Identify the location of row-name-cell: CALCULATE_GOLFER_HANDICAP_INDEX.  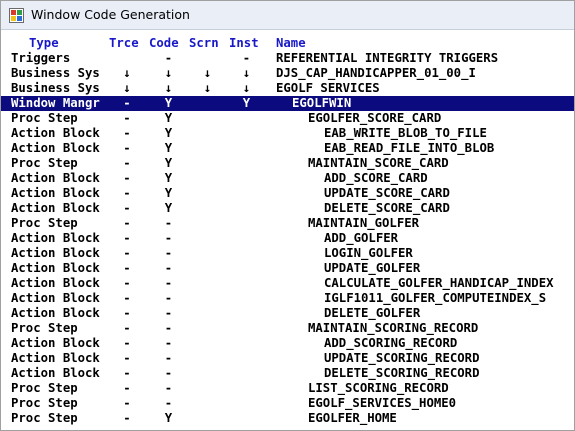
(439, 283).